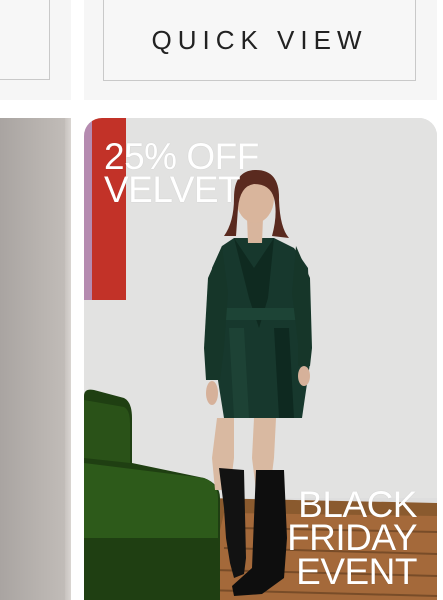  I want to click on quick-view-button-left, so click(25, 40).